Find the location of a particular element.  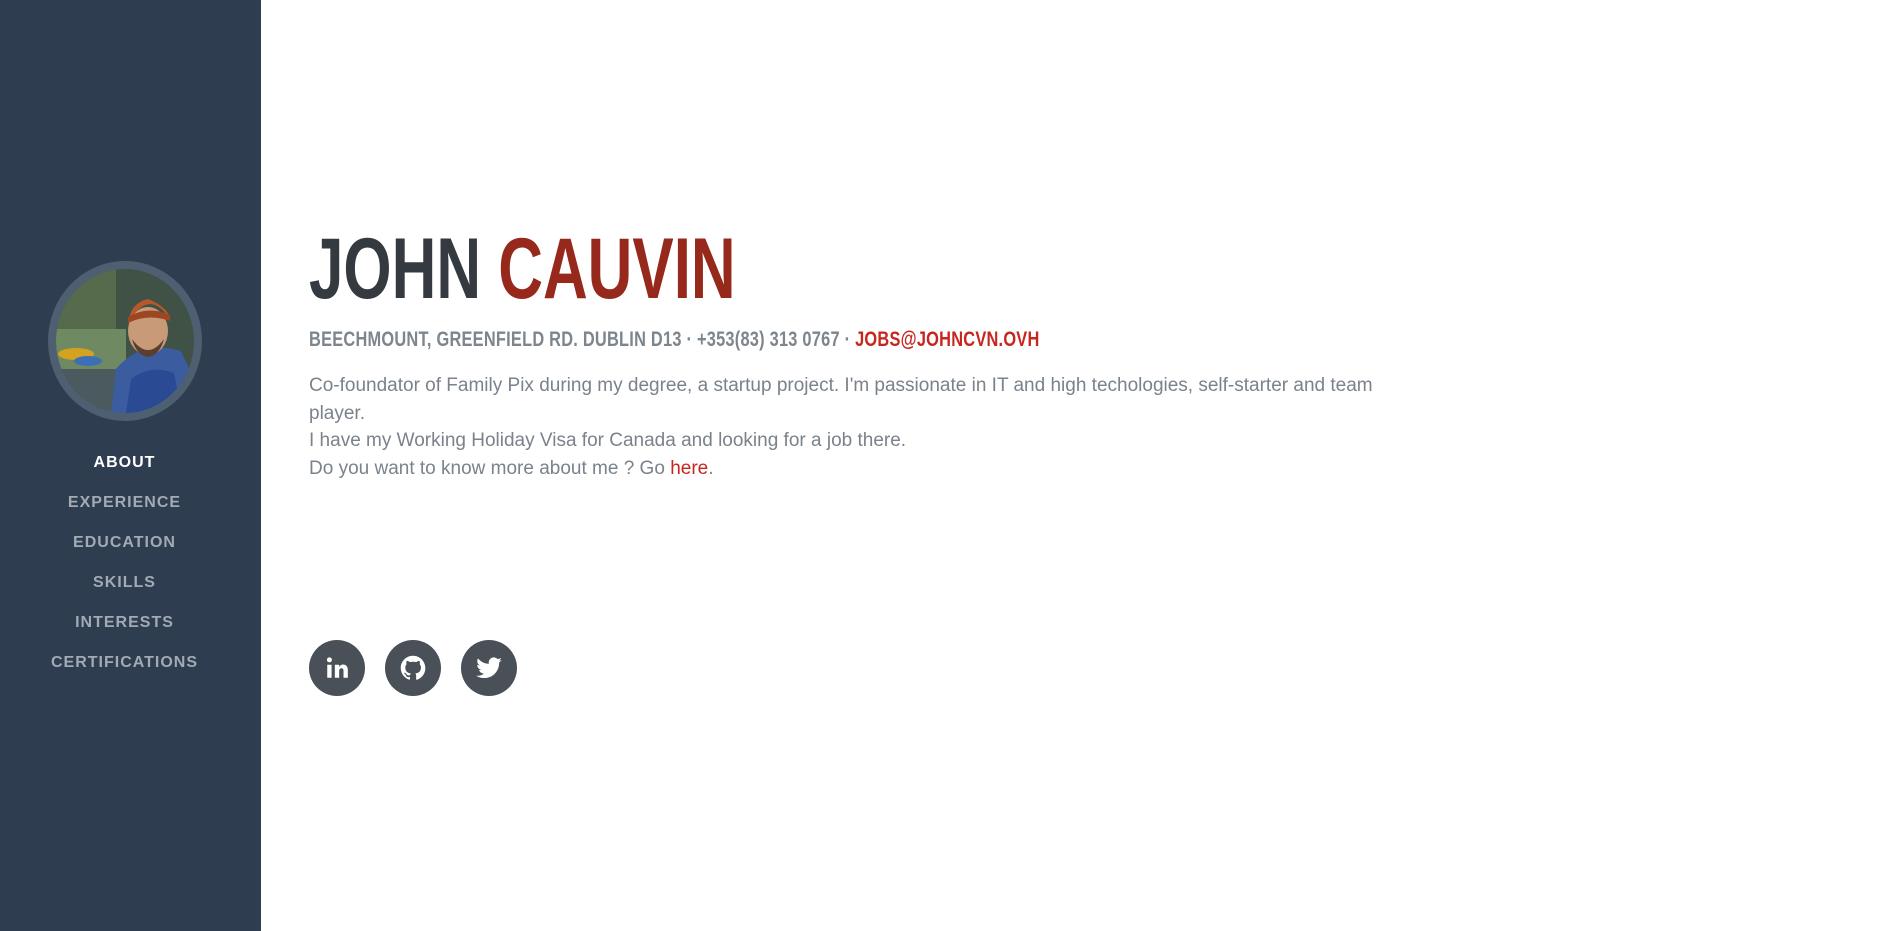

github-button is located at coordinates (413, 668).